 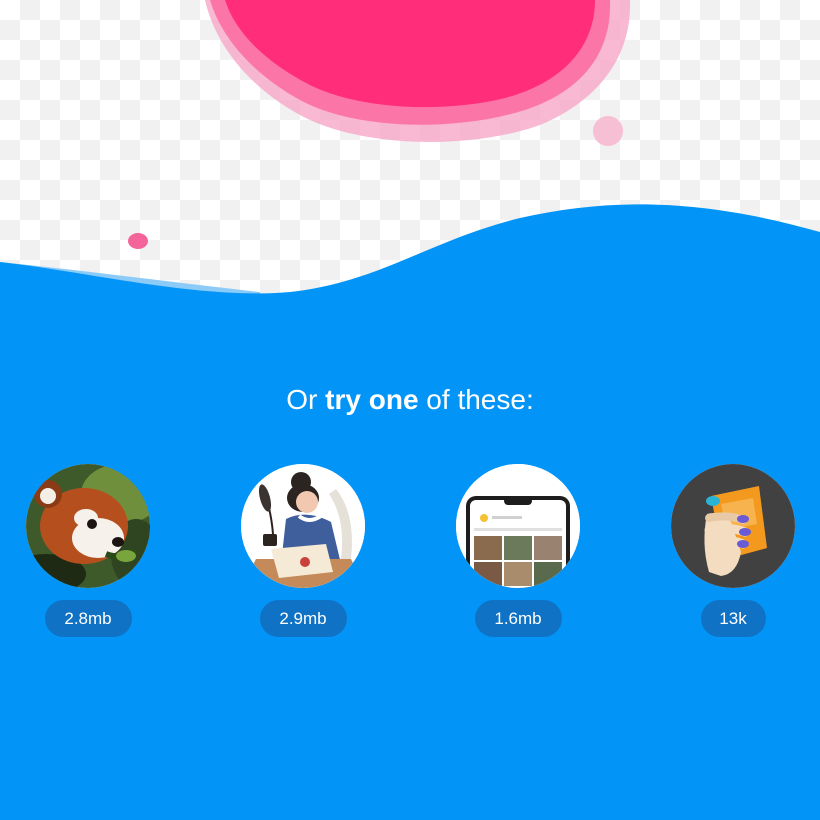 I want to click on file-size-badge: 13k, so click(x=733, y=618).